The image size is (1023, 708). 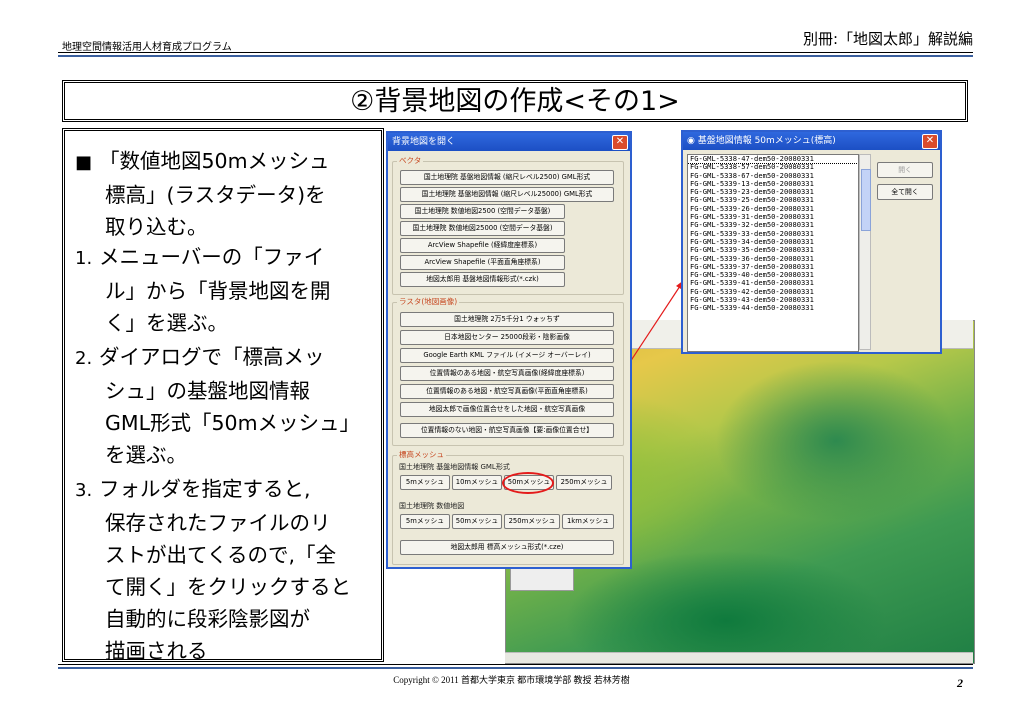 What do you see at coordinates (507, 373) in the screenshot?
I see `raster-button: 位置情報のある地図・航空写真画像(経緯度座標系)` at bounding box center [507, 373].